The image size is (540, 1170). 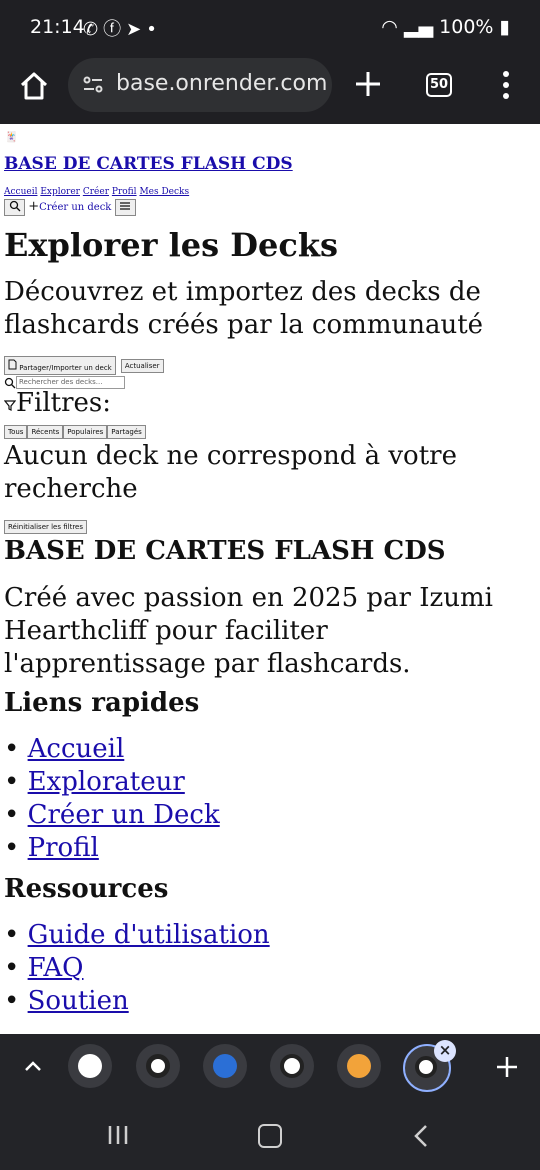 I want to click on notification-icons: ✆ⓕ➤•, so click(x=122, y=28).